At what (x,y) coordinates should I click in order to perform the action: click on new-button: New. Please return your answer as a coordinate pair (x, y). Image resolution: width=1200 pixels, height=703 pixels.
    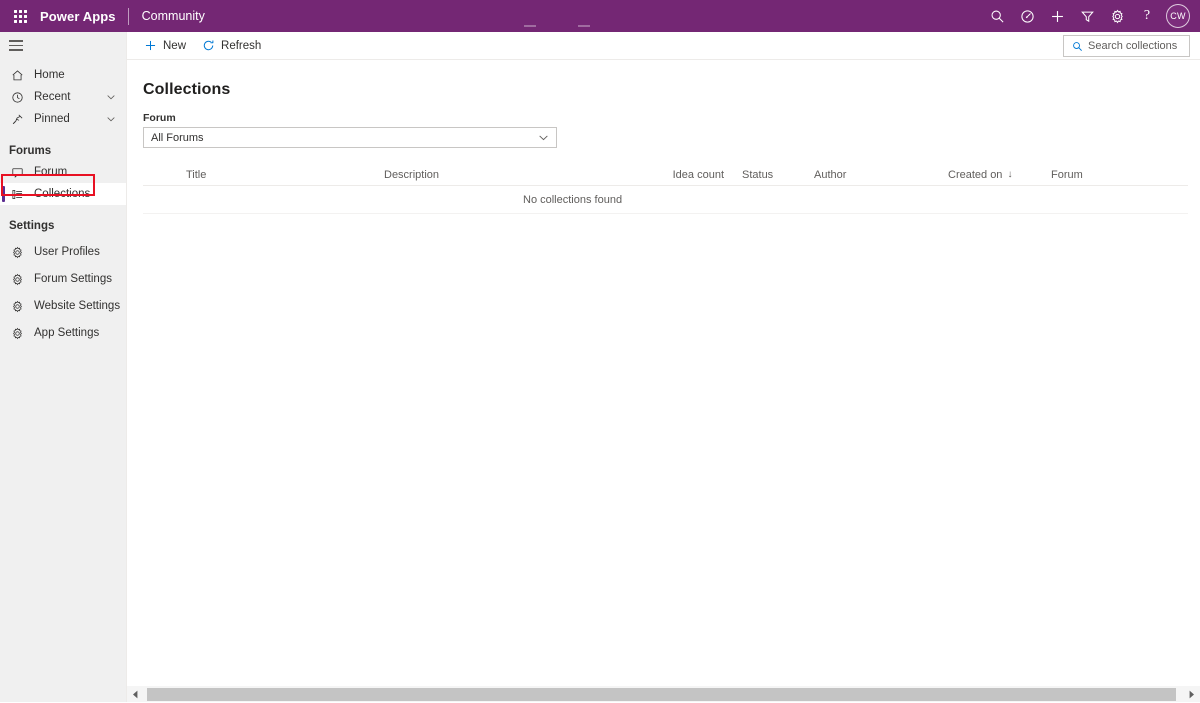
    Looking at the image, I should click on (167, 46).